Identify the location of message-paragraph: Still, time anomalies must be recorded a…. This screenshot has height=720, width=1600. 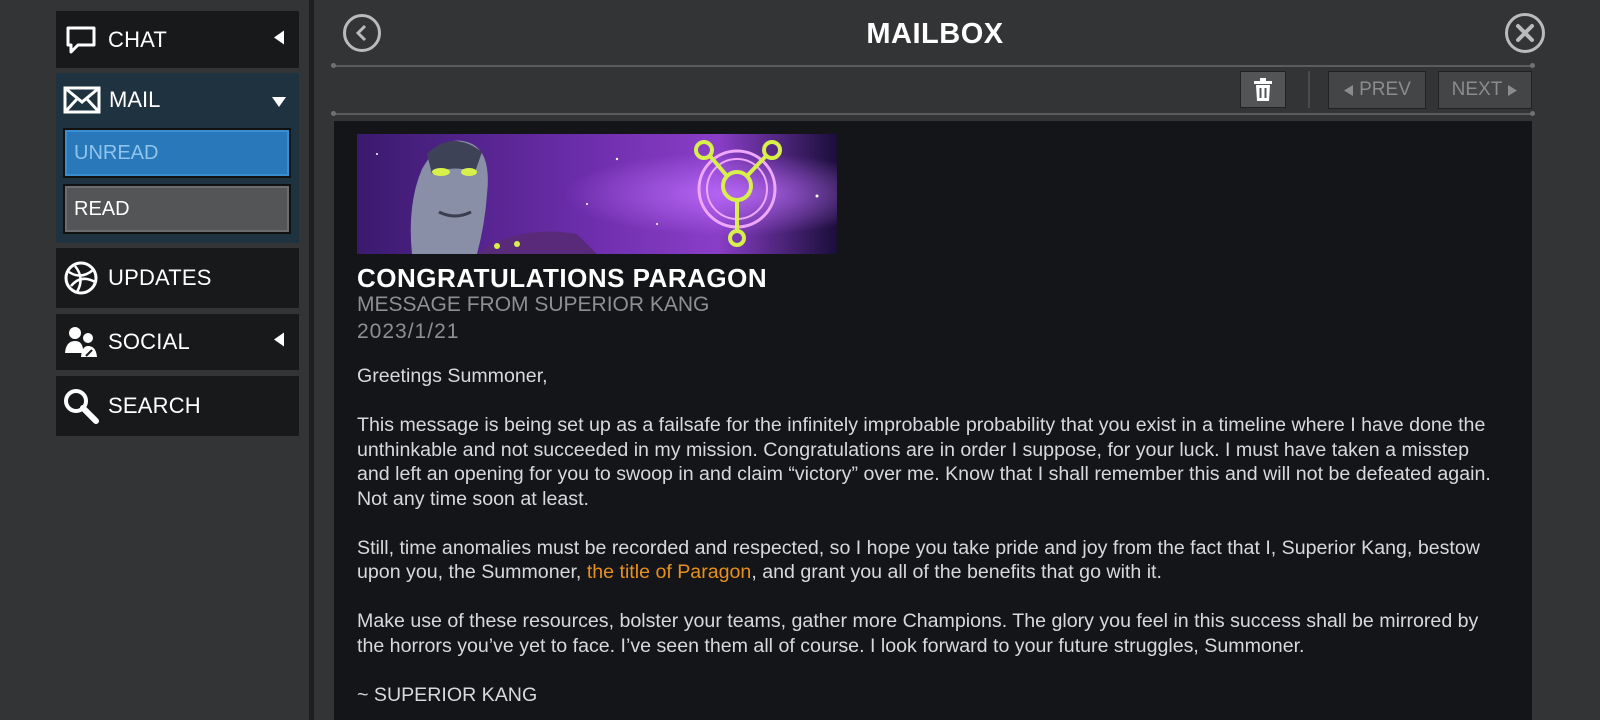
(932, 560).